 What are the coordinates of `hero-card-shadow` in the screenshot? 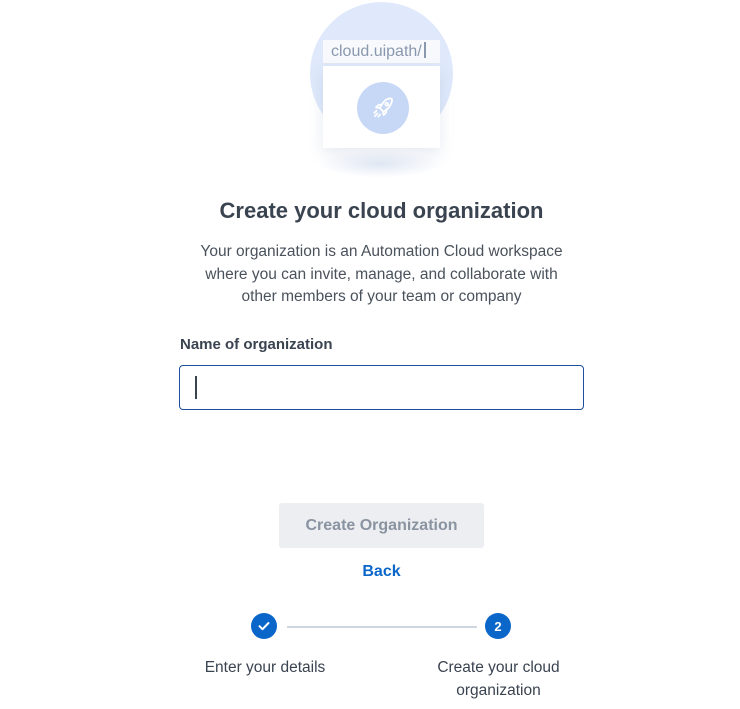 It's located at (380, 164).